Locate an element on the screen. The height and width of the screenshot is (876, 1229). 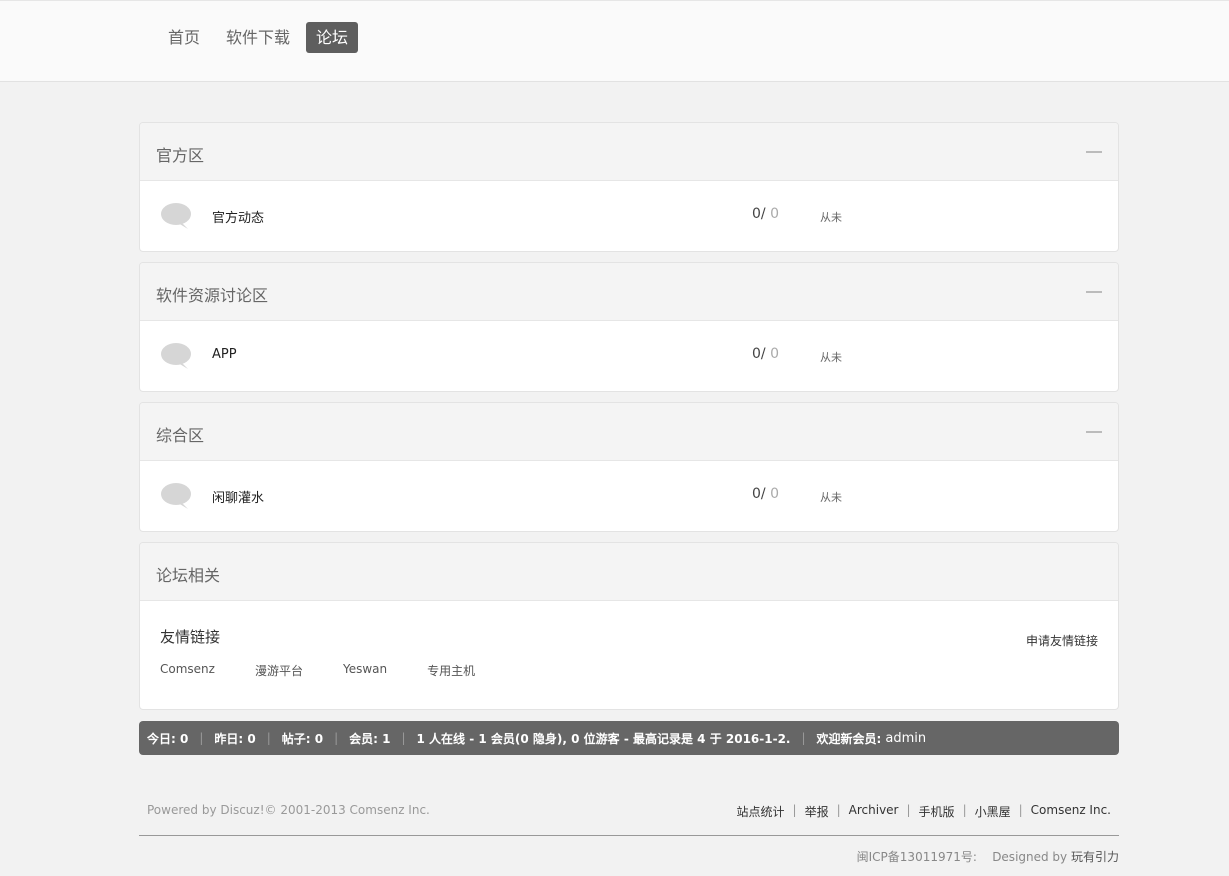
section-title: 综合区 is located at coordinates (180, 435).